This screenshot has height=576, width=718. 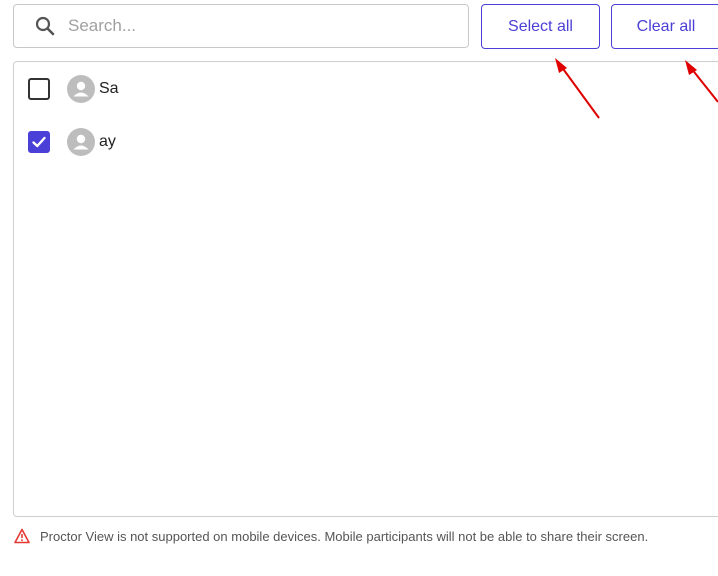 I want to click on search-icon, so click(x=45, y=26).